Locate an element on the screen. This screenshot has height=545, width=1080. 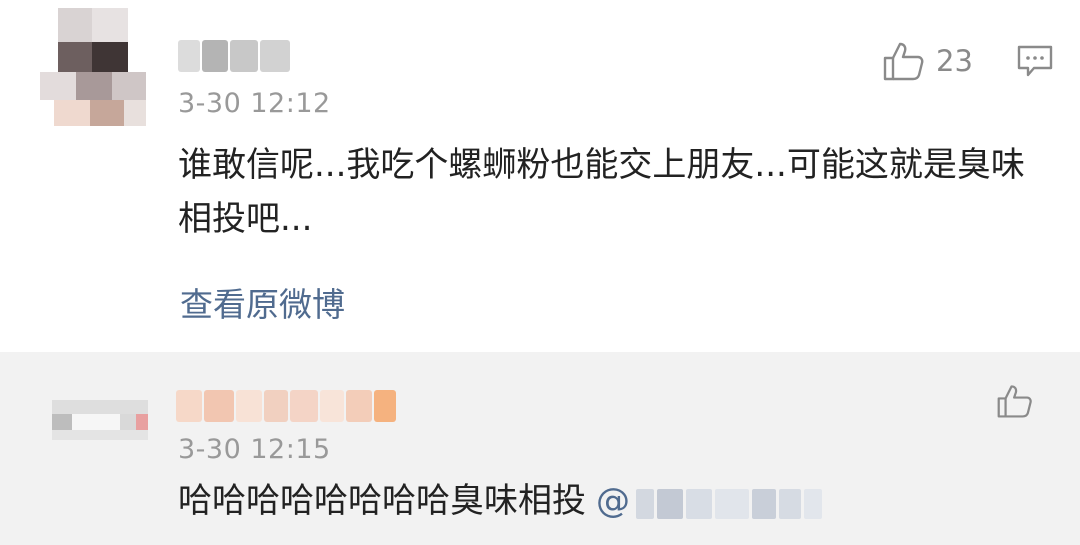
mention-at: @ is located at coordinates (613, 501).